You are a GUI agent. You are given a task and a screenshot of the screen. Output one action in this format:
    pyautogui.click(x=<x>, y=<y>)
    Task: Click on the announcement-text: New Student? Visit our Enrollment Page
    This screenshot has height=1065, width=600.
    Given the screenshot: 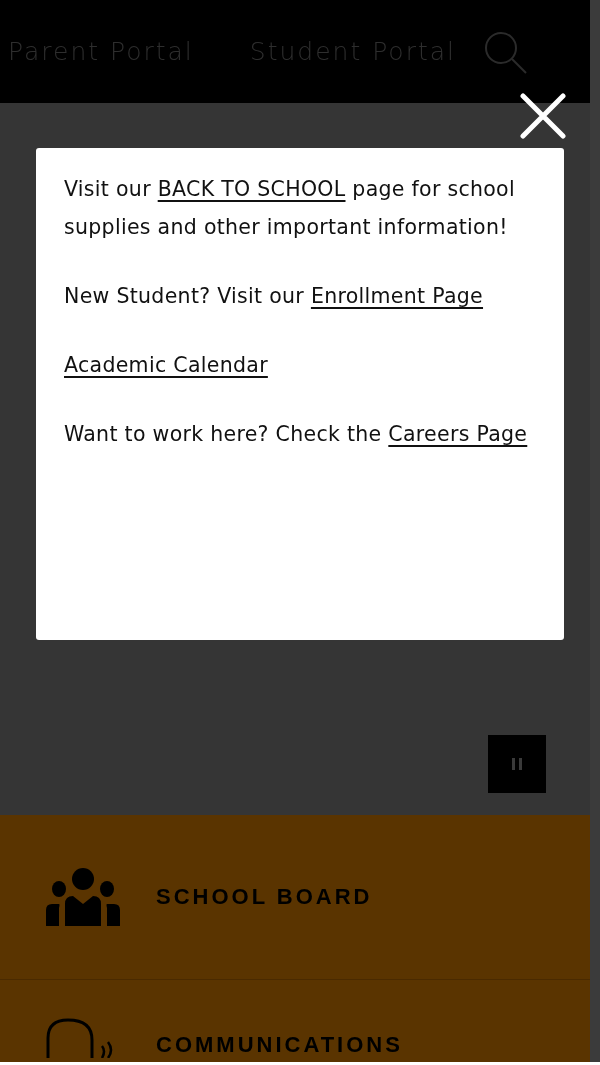 What is the action you would take?
    pyautogui.click(x=274, y=296)
    